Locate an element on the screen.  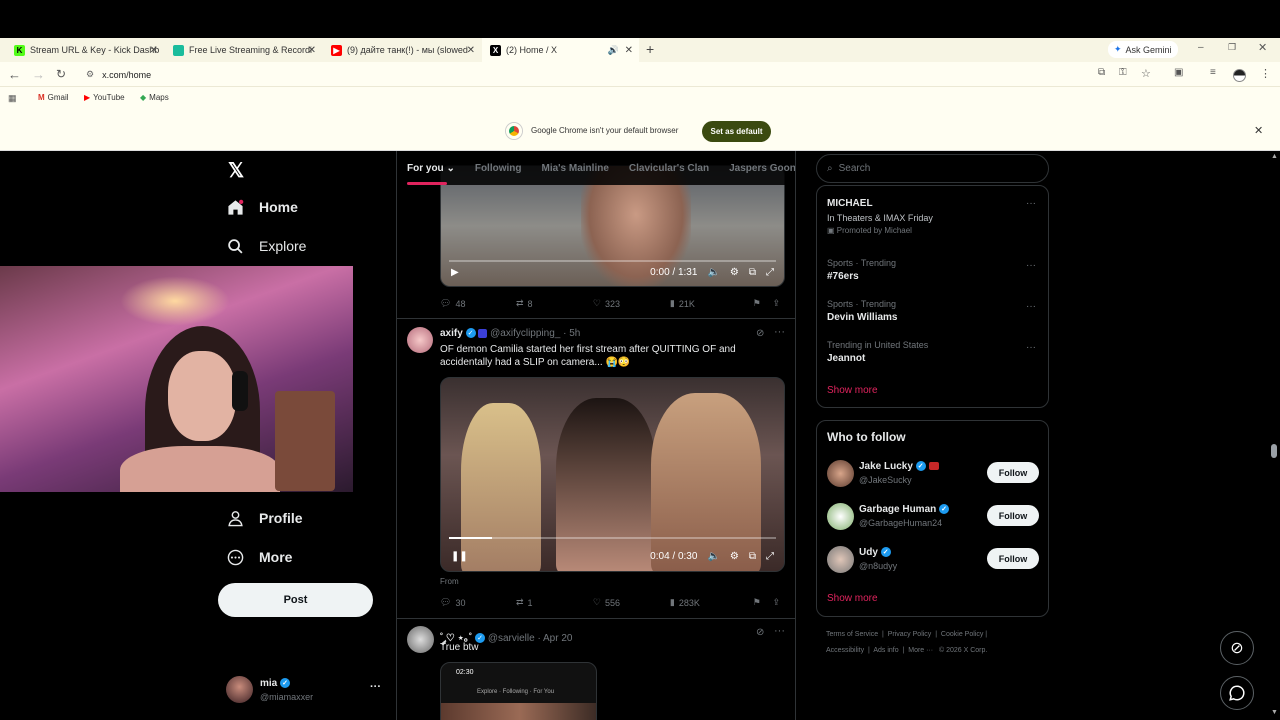
omnibox: ⚙ x.com/home is located at coordinates (584, 74).